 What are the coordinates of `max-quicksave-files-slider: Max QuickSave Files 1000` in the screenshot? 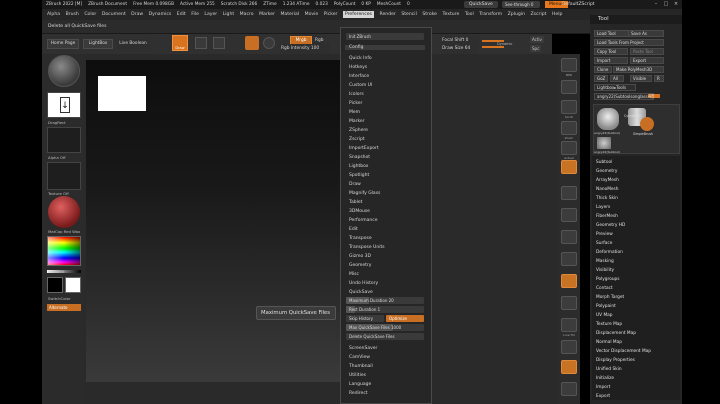 It's located at (385, 327).